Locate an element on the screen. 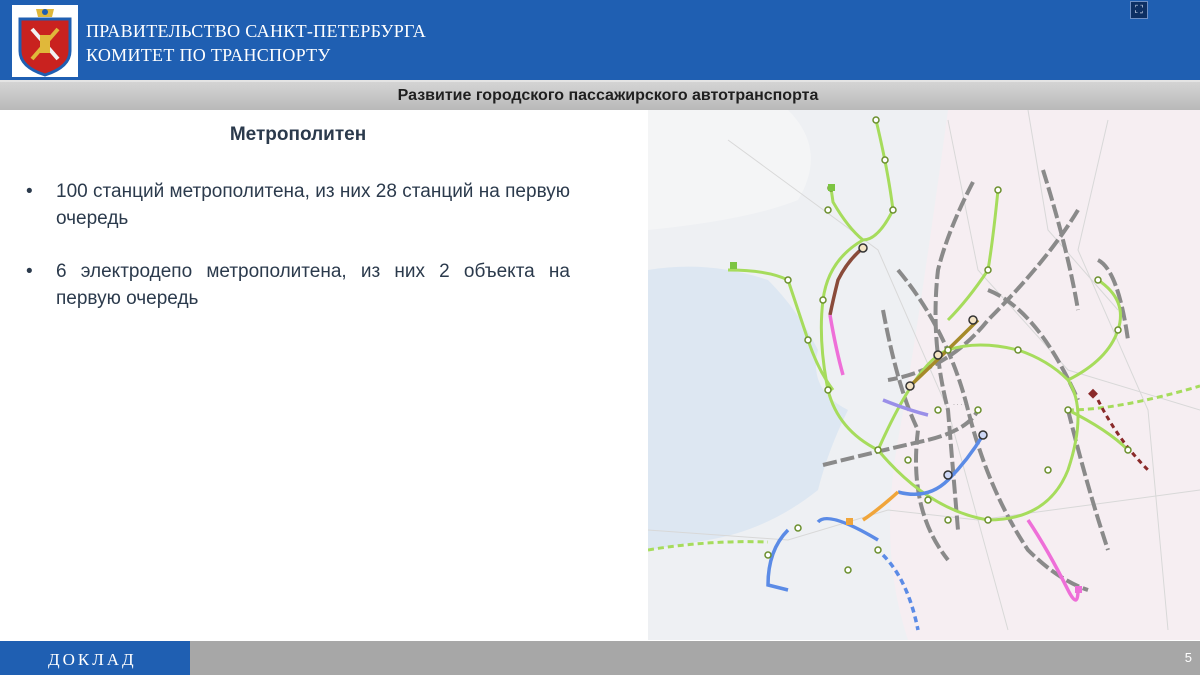 This screenshot has width=1200, height=675. footer-label: ДОКЛАД is located at coordinates (92, 659).